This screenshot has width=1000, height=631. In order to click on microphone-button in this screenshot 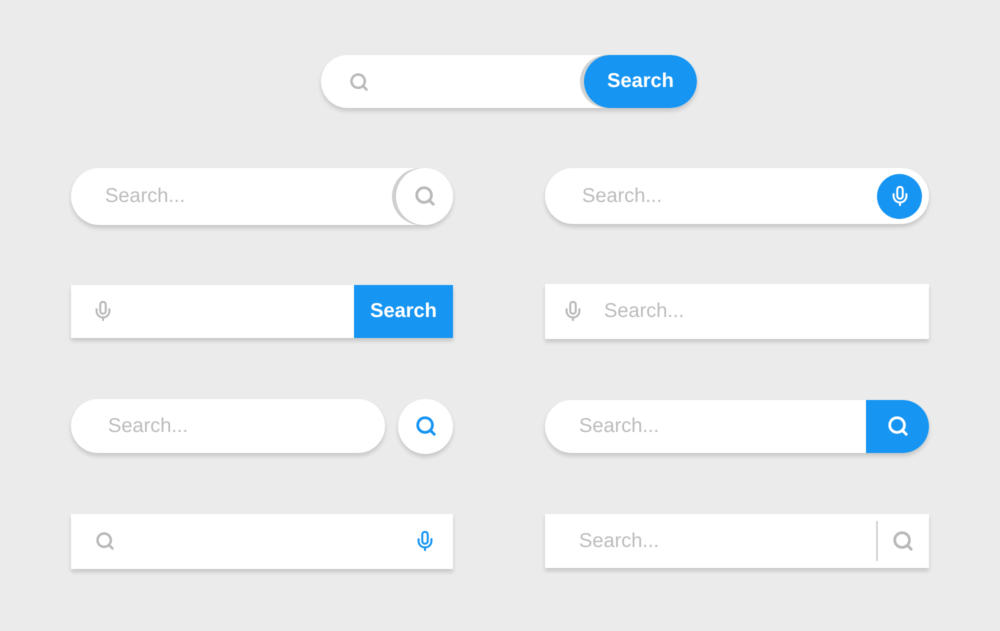, I will do `click(899, 196)`.